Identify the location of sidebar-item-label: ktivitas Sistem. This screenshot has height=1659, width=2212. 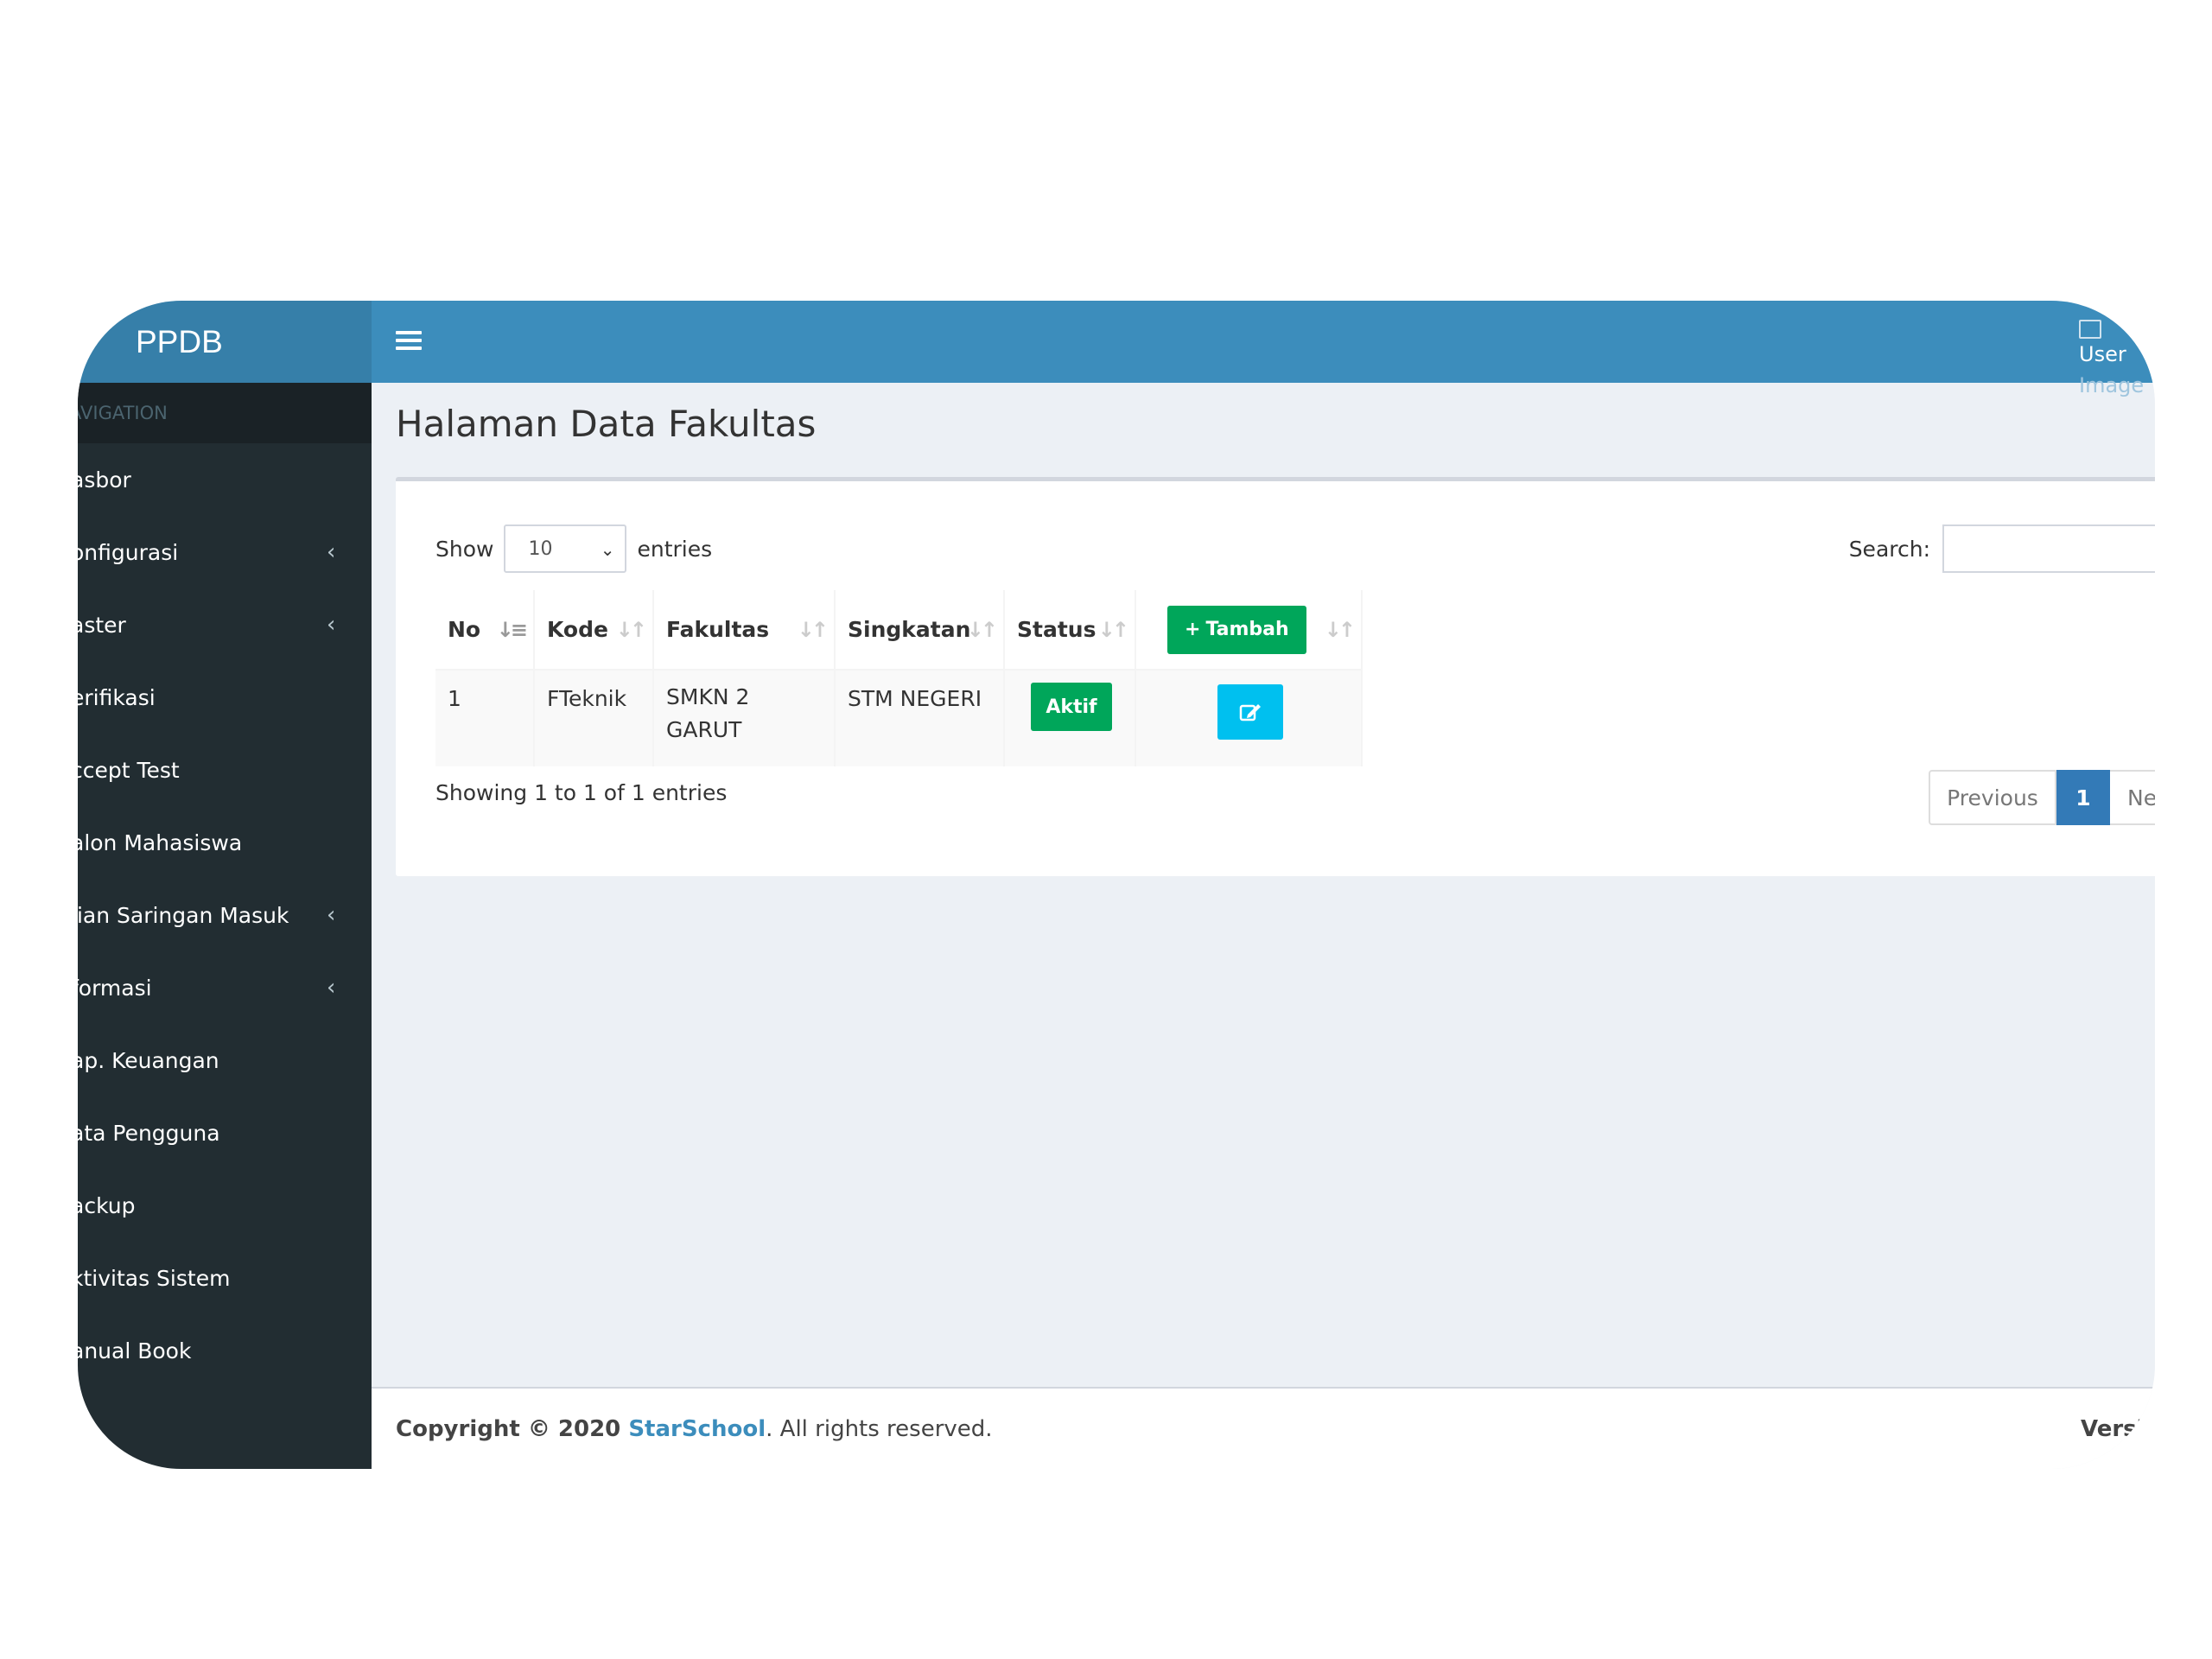
(154, 1278).